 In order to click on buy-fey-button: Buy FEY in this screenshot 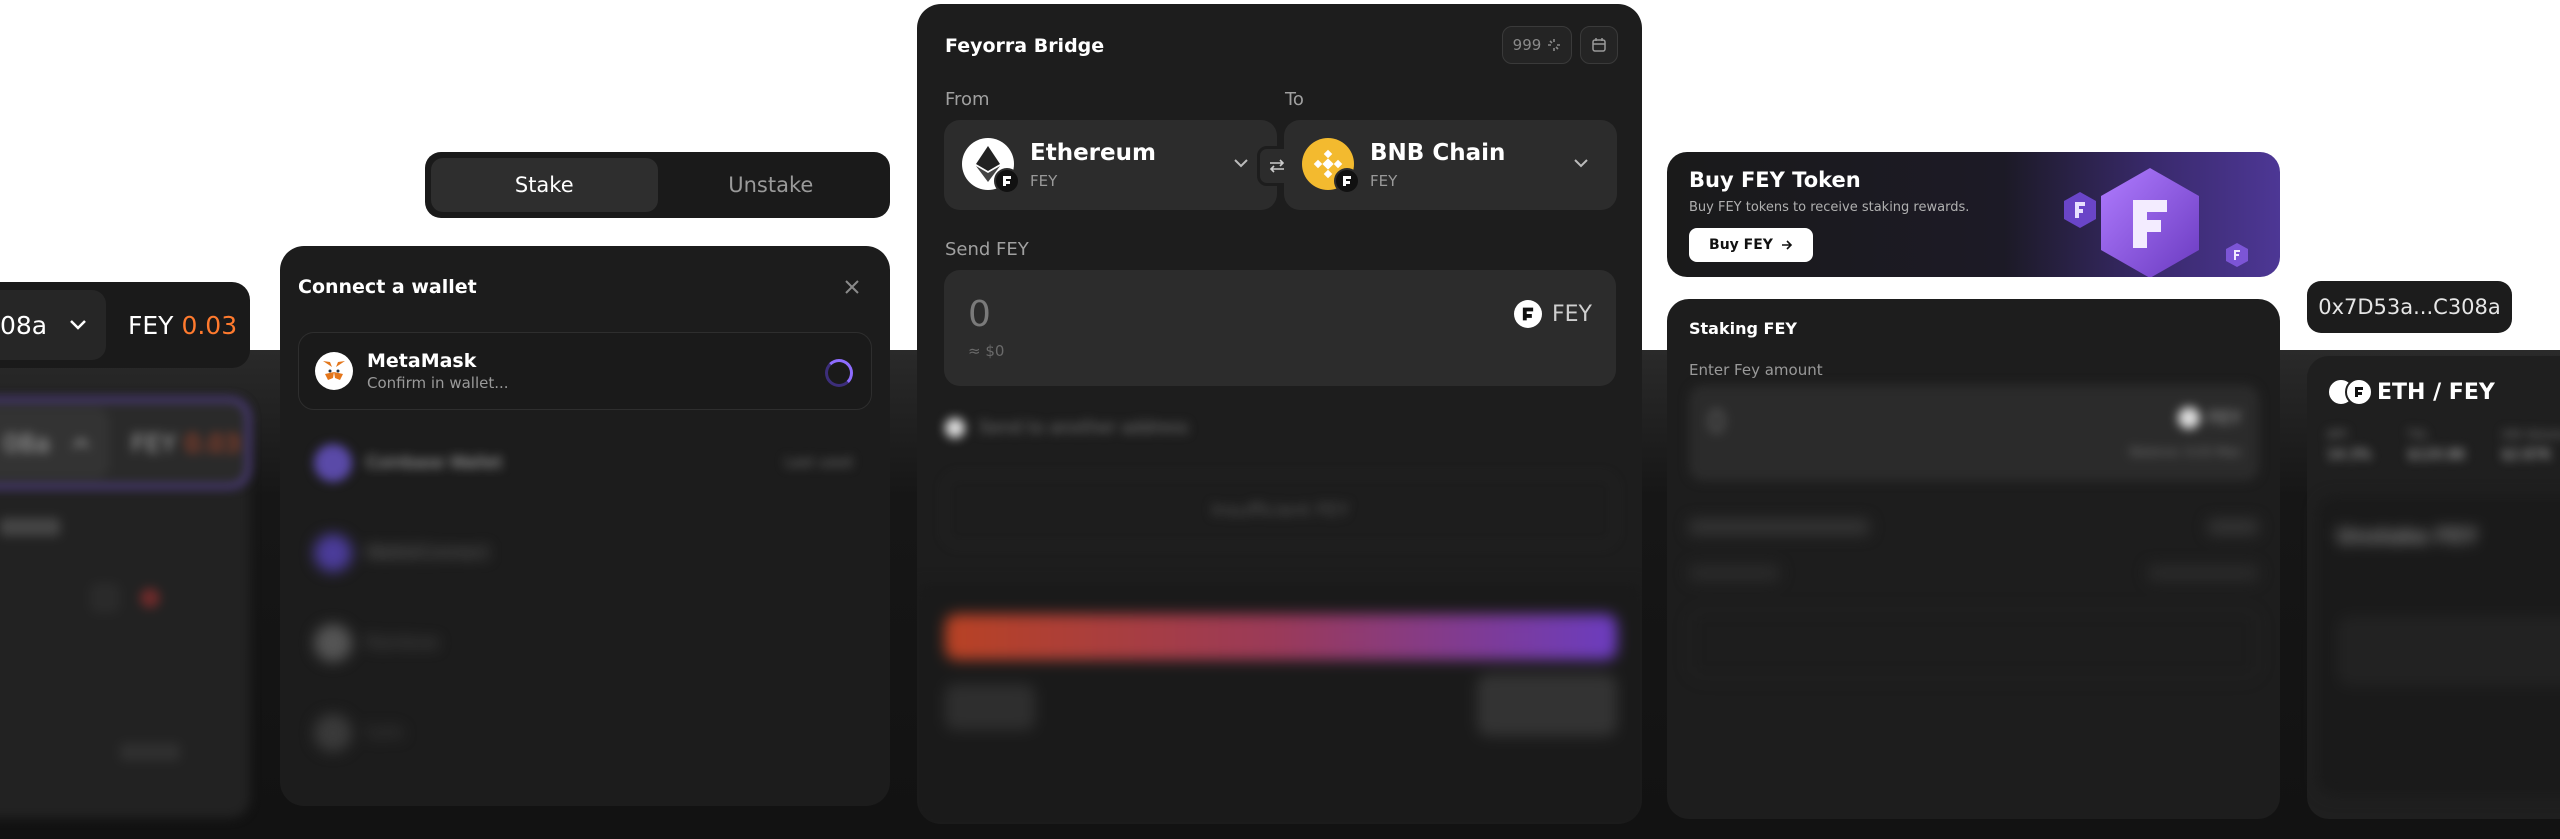, I will do `click(1751, 245)`.